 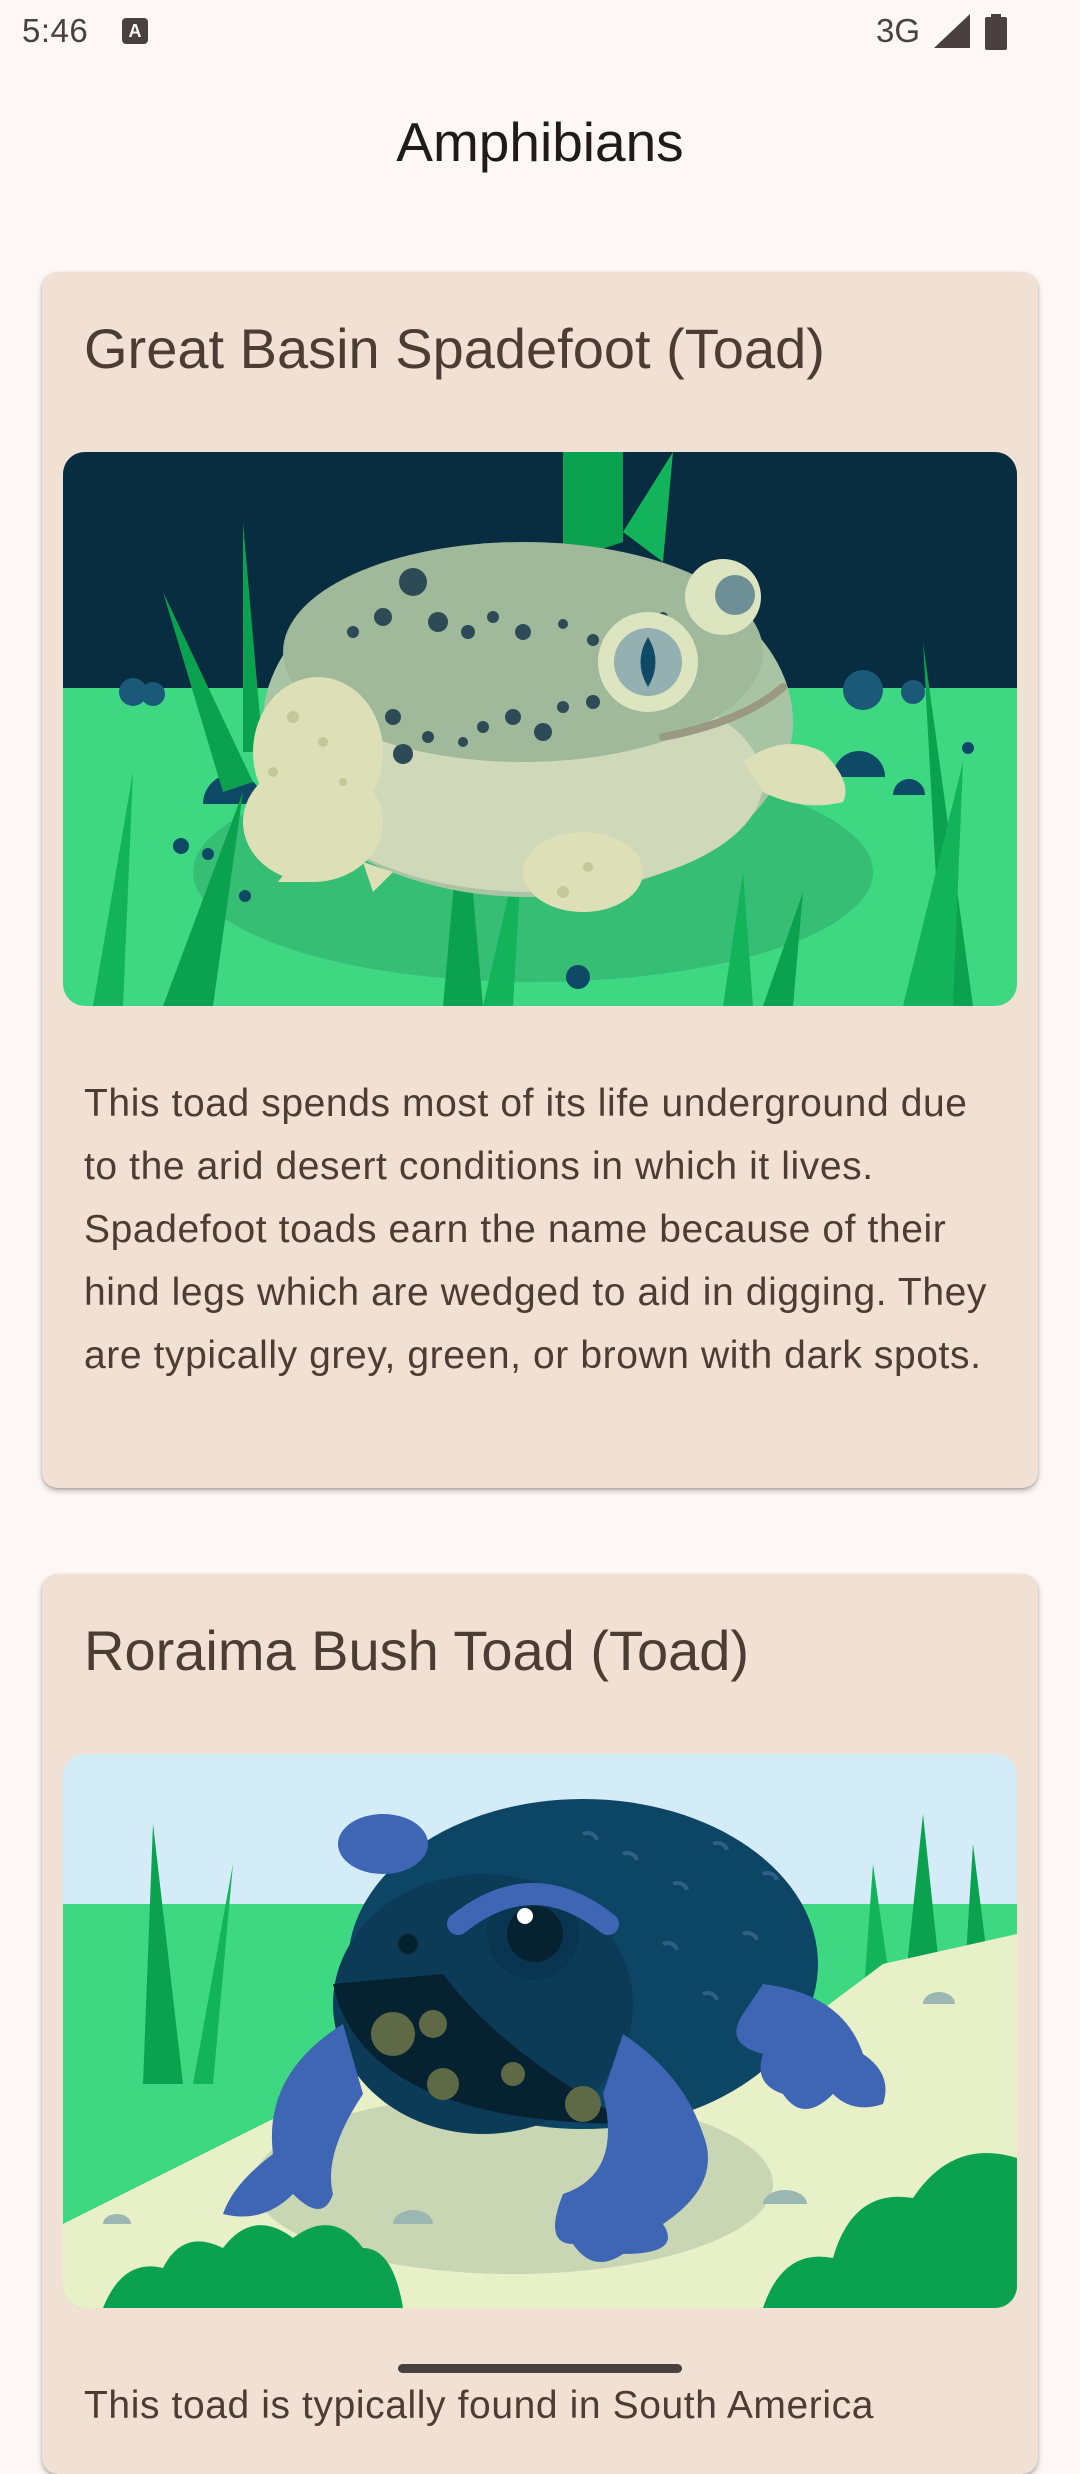 I want to click on network-type: 3G, so click(x=898, y=30).